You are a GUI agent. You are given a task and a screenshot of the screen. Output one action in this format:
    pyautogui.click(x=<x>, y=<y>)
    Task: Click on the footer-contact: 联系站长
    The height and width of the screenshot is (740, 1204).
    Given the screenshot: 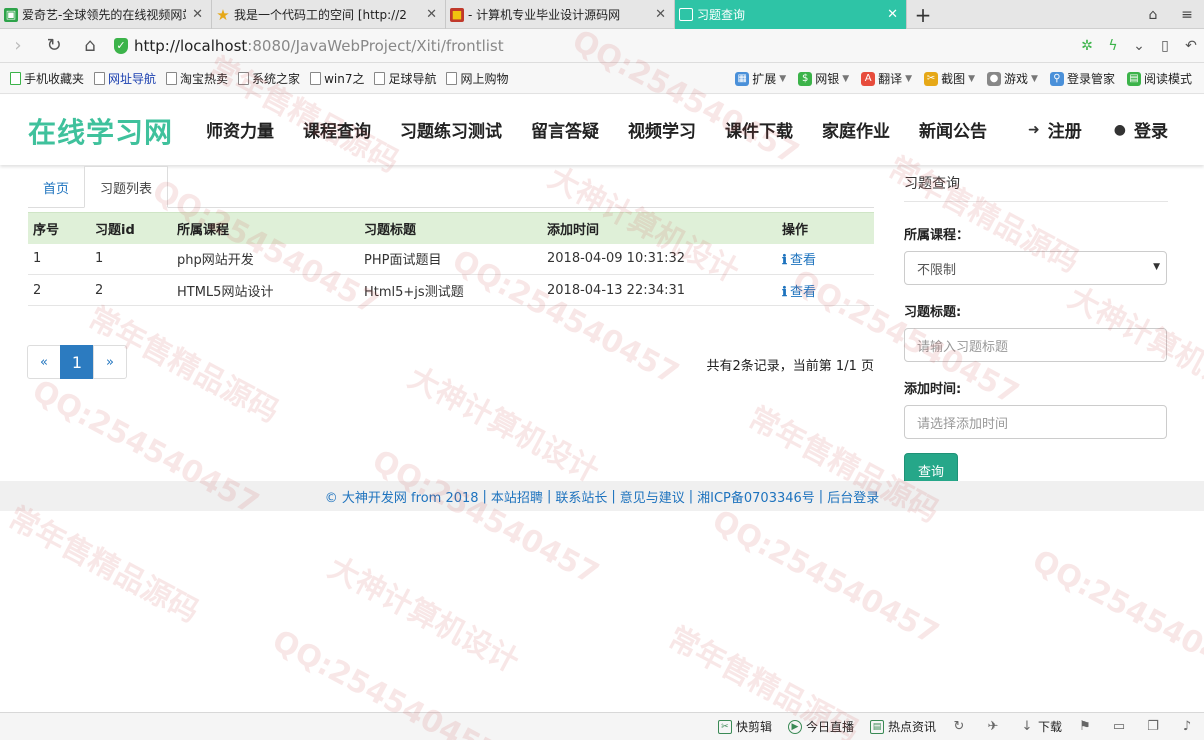 What is the action you would take?
    pyautogui.click(x=581, y=496)
    